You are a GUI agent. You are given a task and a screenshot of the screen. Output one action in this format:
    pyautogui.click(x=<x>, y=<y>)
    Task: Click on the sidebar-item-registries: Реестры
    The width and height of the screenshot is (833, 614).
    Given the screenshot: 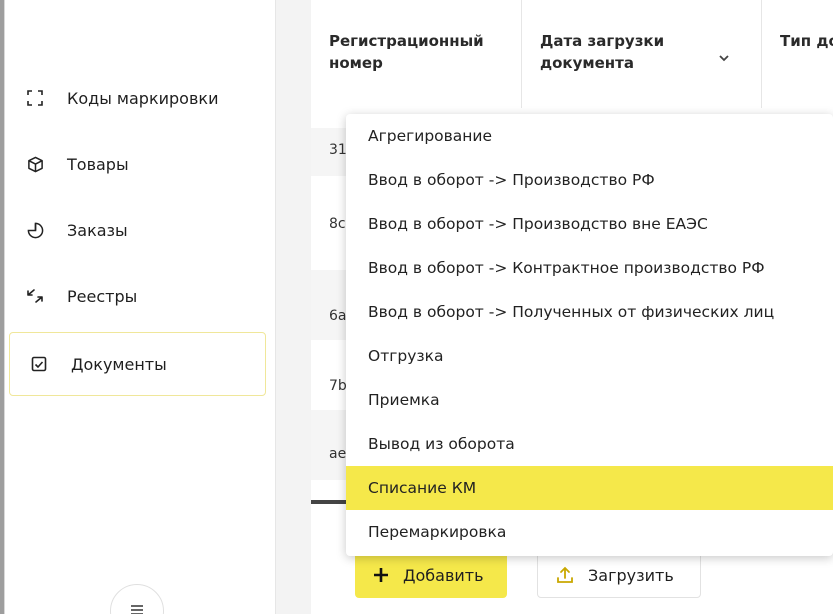 What is the action you would take?
    pyautogui.click(x=133, y=296)
    